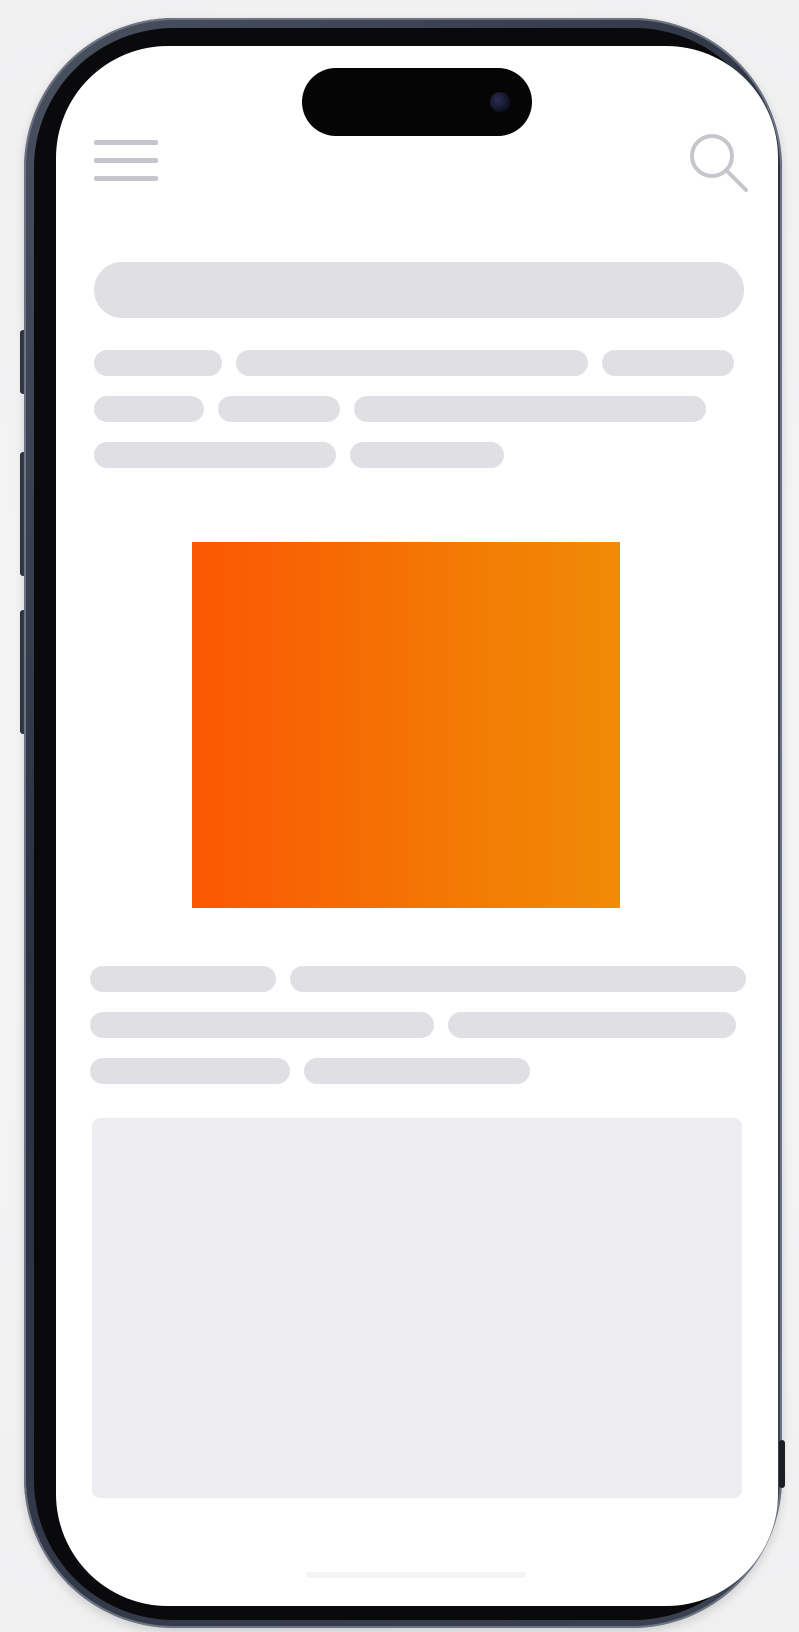 The image size is (799, 1632). I want to click on home-indicator, so click(416, 1575).